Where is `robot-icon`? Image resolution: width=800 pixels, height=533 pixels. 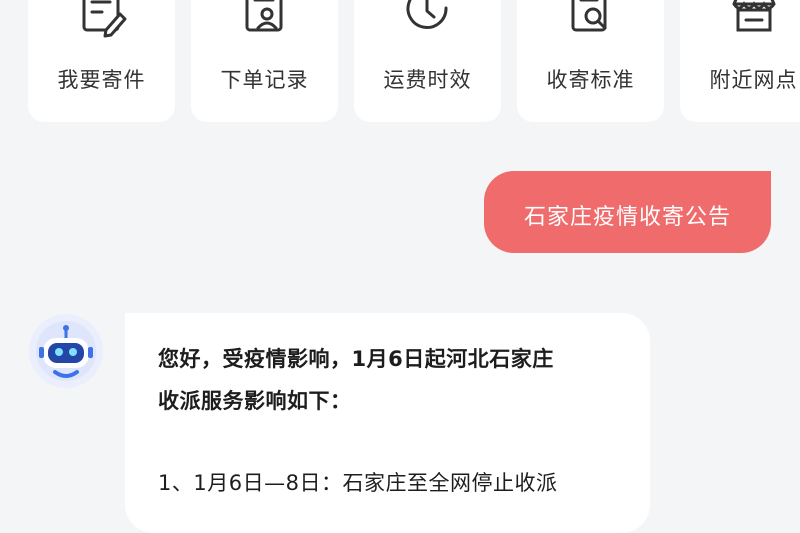
robot-icon is located at coordinates (66, 351).